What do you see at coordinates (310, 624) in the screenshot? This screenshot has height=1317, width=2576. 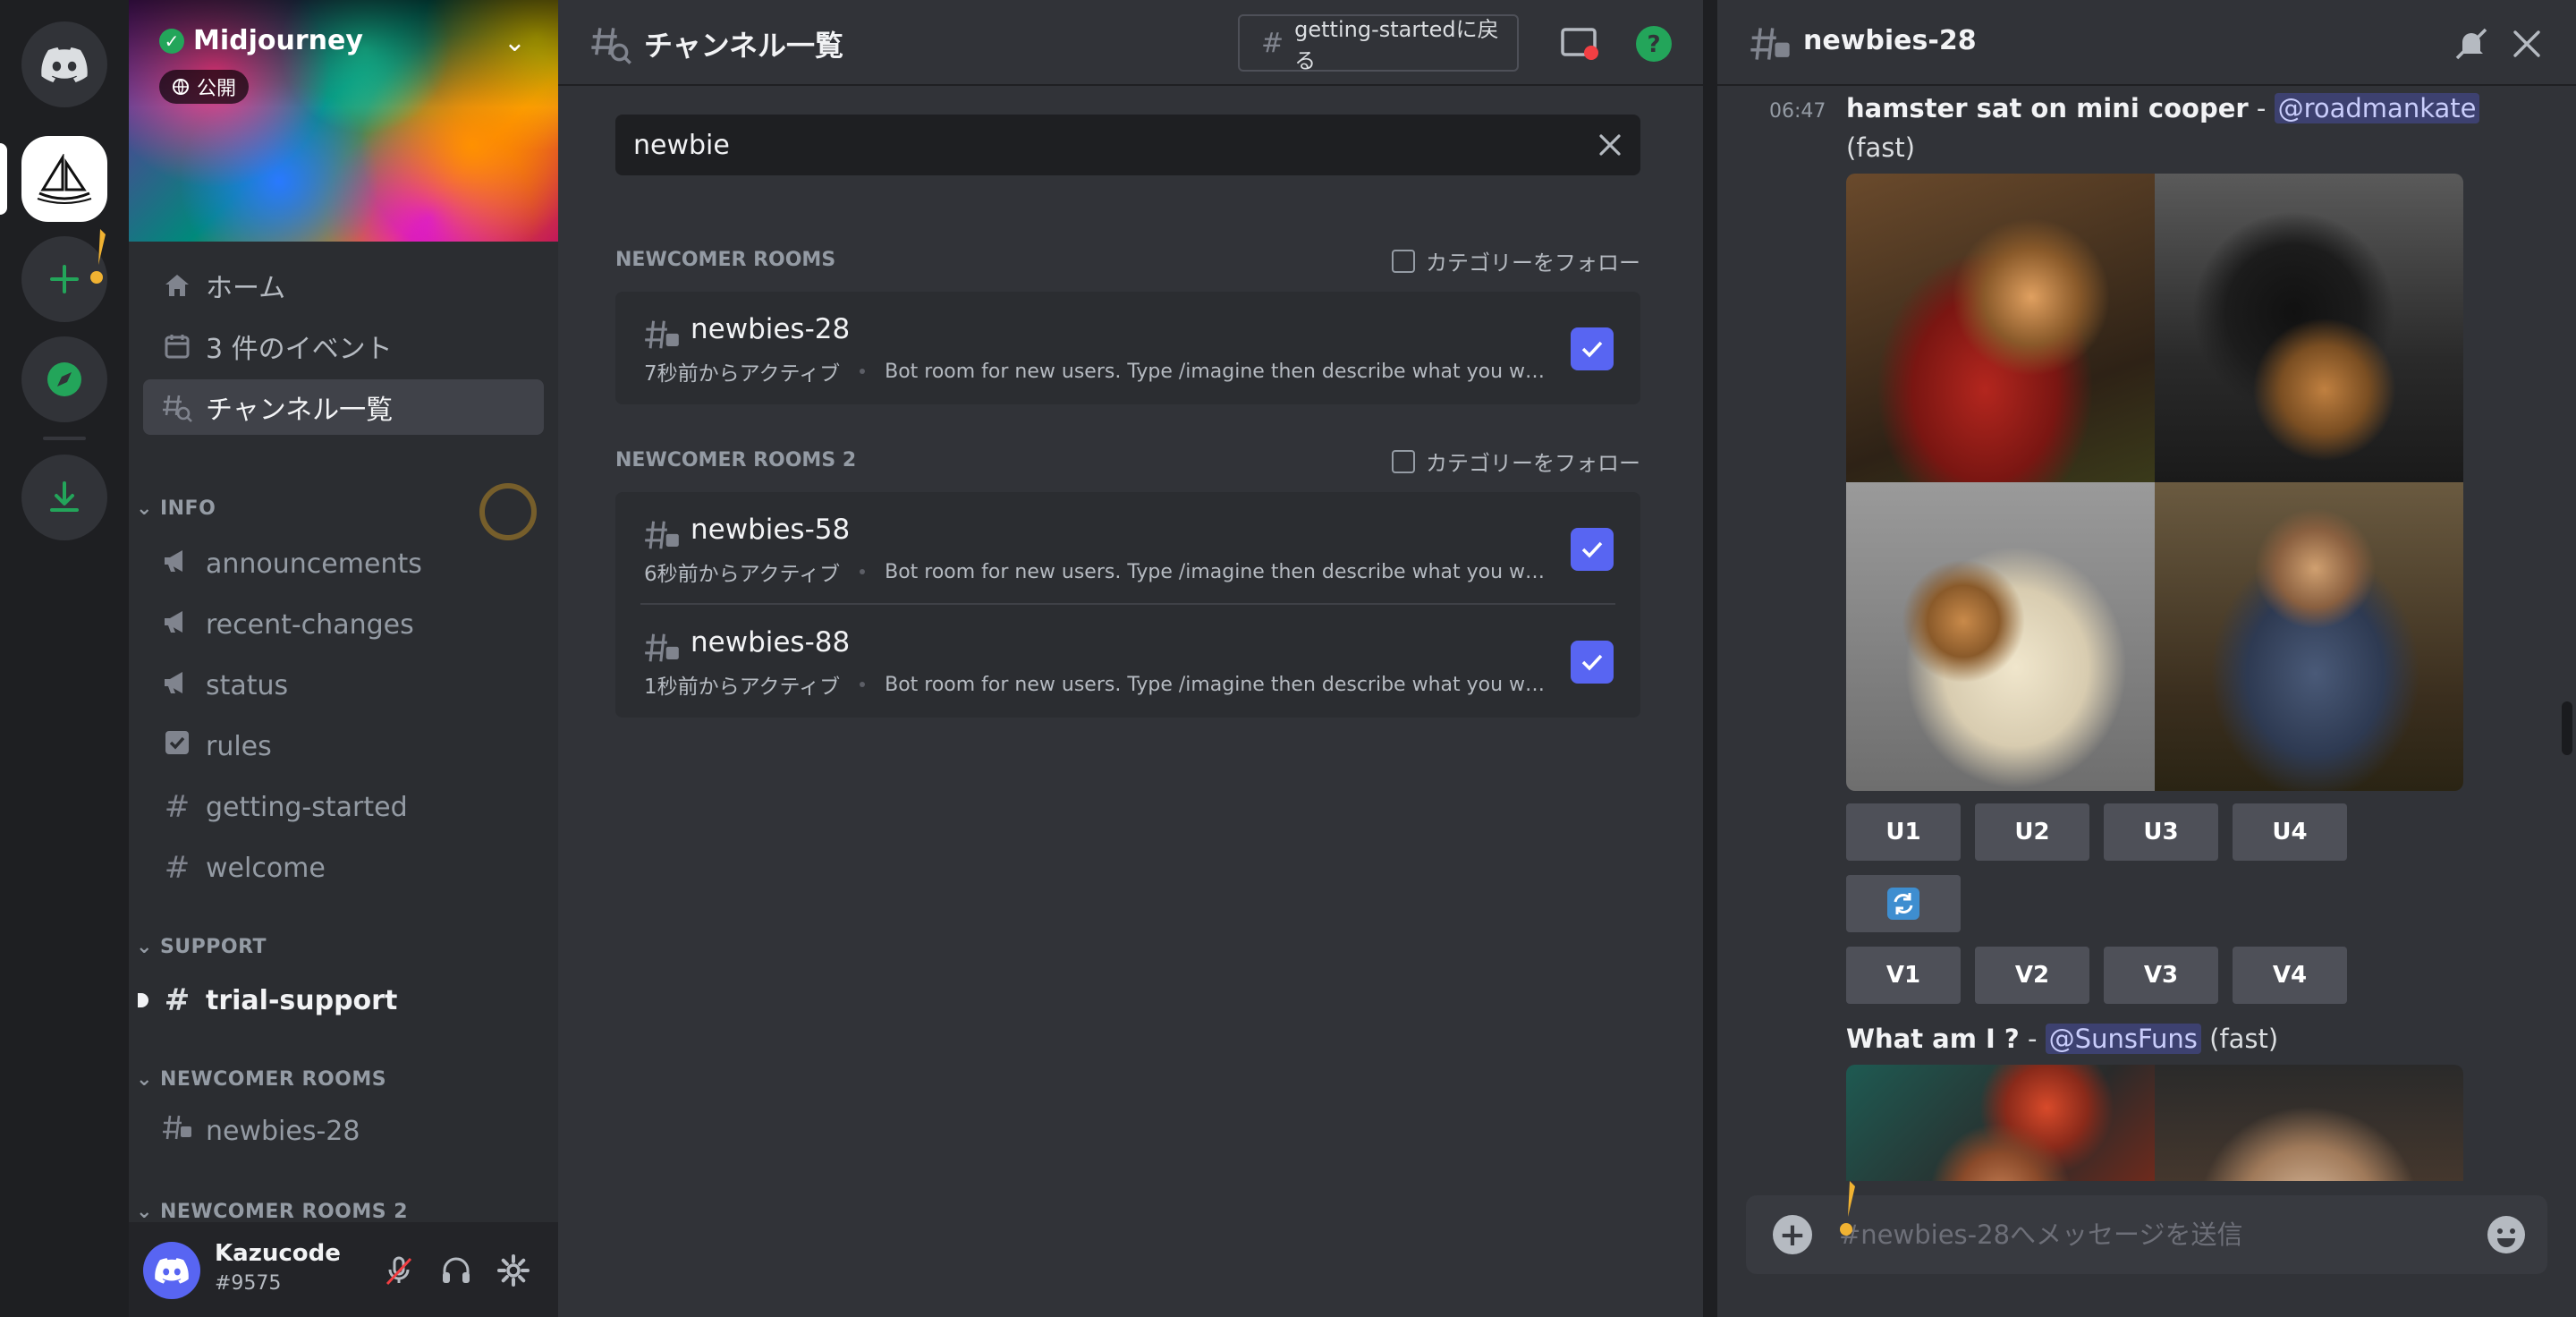 I see `channel-label: recent-changes` at bounding box center [310, 624].